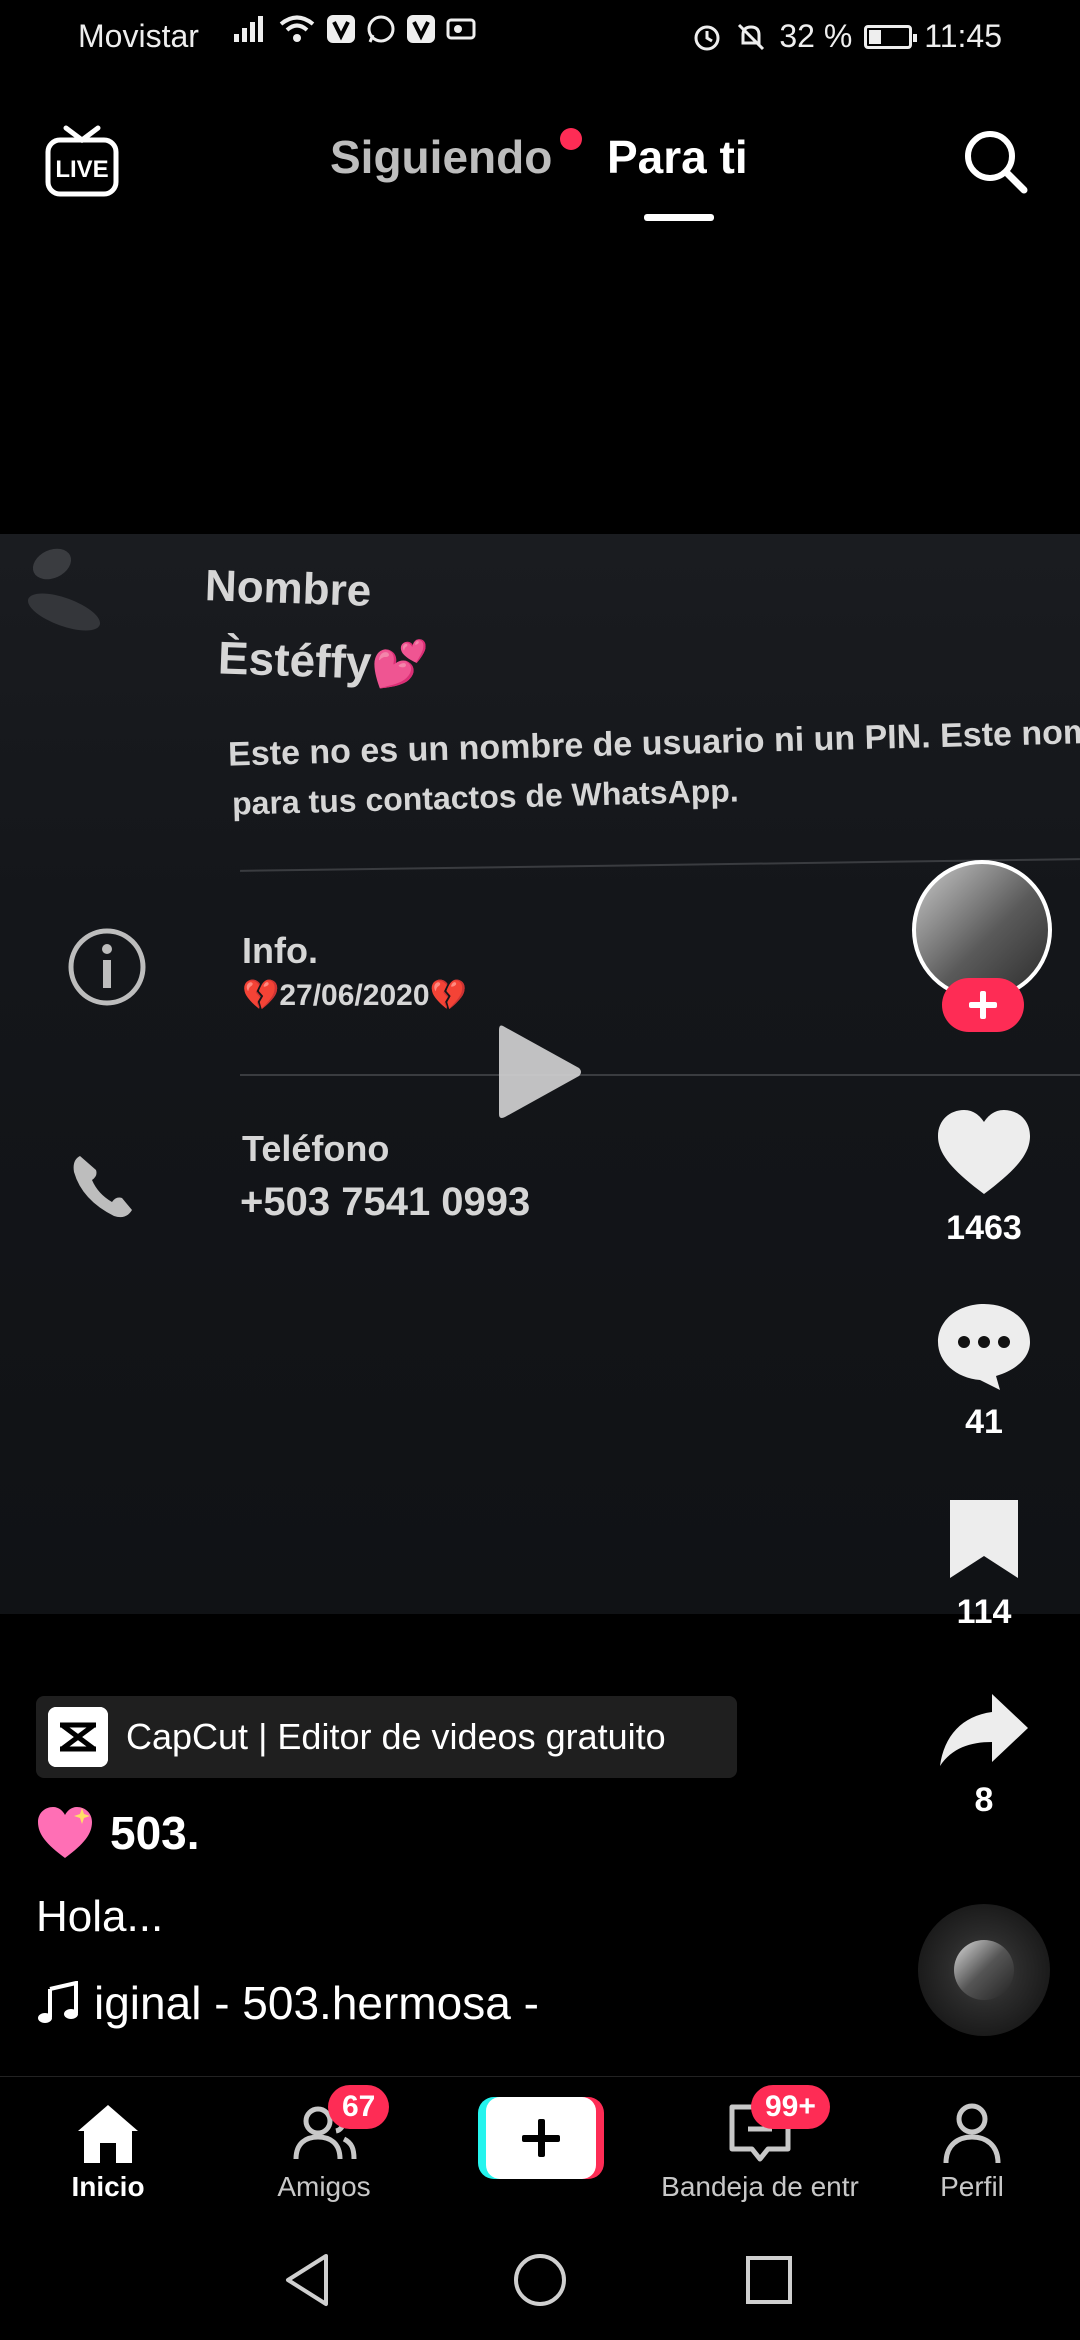  What do you see at coordinates (324, 2186) in the screenshot?
I see `nav-friends-label: Amigos` at bounding box center [324, 2186].